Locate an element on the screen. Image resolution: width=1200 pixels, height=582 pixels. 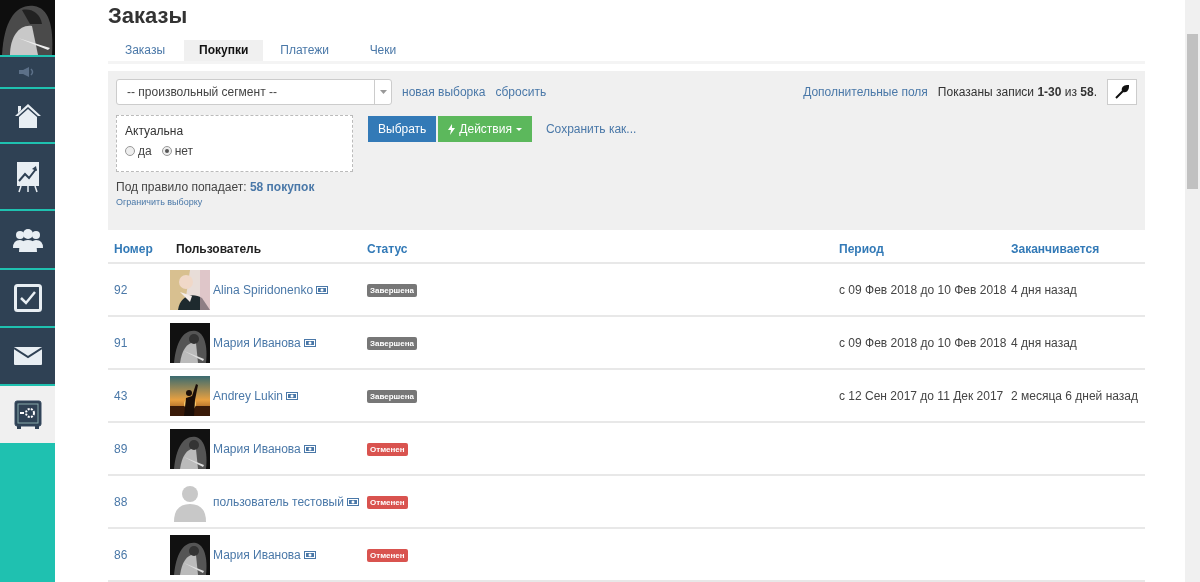
extra-fields-link: Дополнительные поля is located at coordinates (865, 92).